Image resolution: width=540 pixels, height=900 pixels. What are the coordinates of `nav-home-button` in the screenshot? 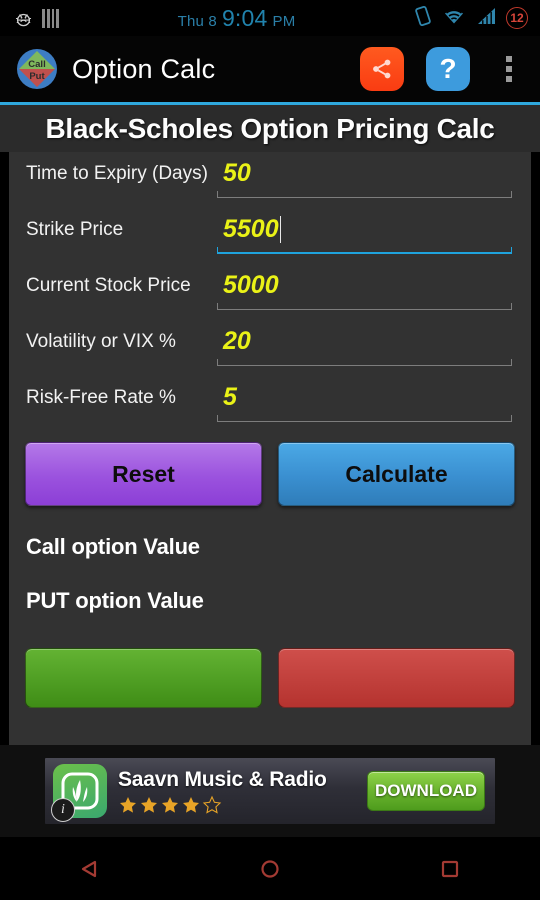 It's located at (270, 868).